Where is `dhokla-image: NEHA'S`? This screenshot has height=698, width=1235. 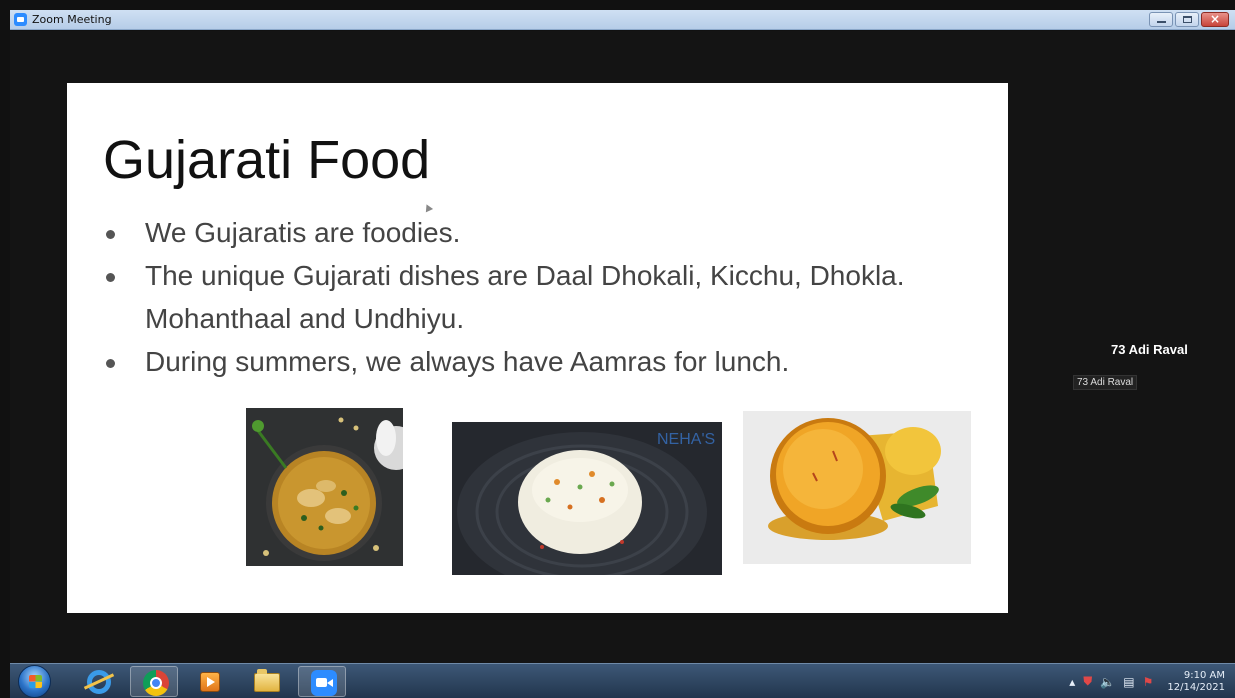 dhokla-image: NEHA'S is located at coordinates (587, 498).